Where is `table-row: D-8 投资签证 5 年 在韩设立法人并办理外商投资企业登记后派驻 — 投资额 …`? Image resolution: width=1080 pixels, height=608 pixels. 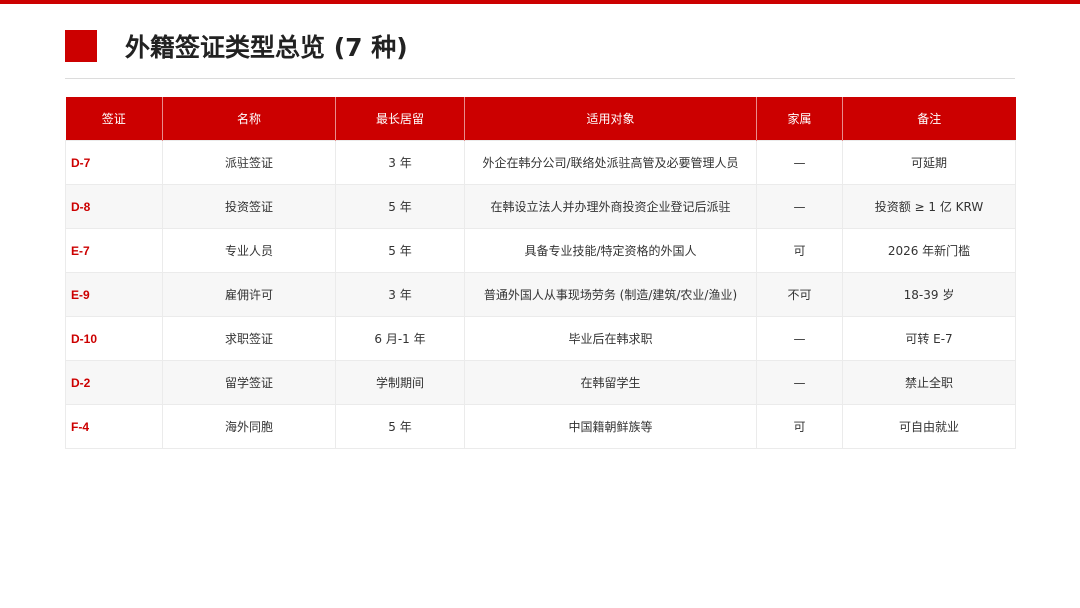 table-row: D-8 投资签证 5 年 在韩设立法人并办理外商投资企业登记后派驻 — 投资额 … is located at coordinates (540, 206).